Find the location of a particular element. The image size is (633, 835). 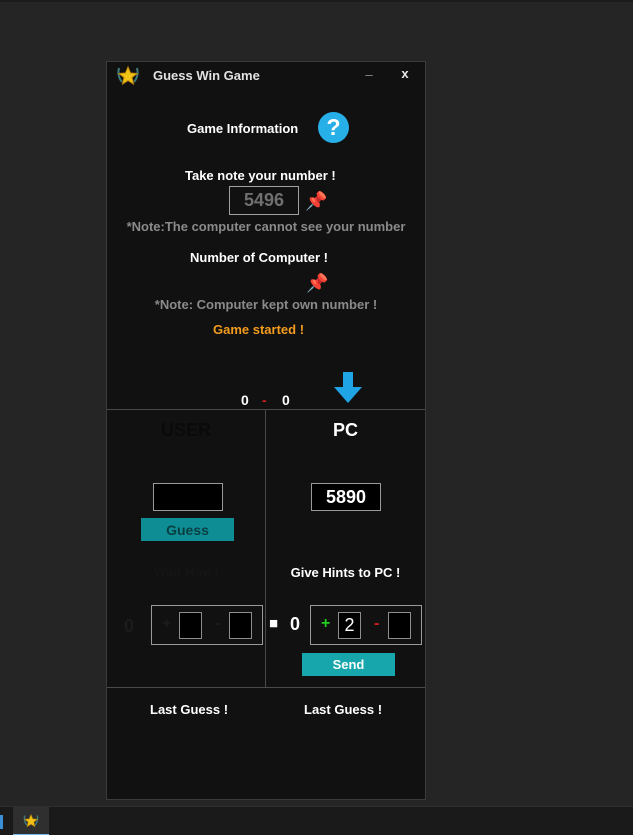

pc-note-text: *Note: Computer kept own number ! is located at coordinates (266, 304).